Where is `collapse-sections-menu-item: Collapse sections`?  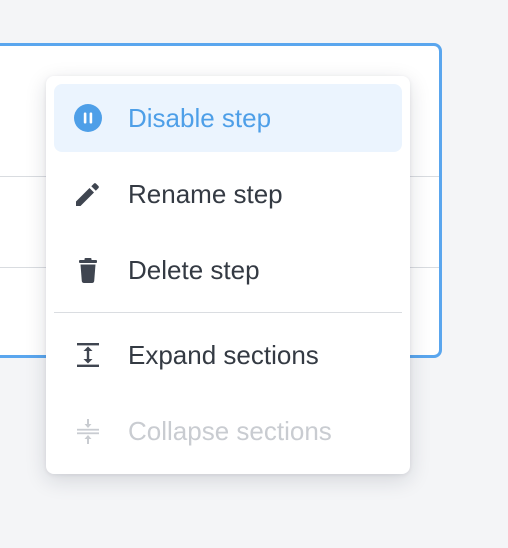
collapse-sections-menu-item: Collapse sections is located at coordinates (228, 431).